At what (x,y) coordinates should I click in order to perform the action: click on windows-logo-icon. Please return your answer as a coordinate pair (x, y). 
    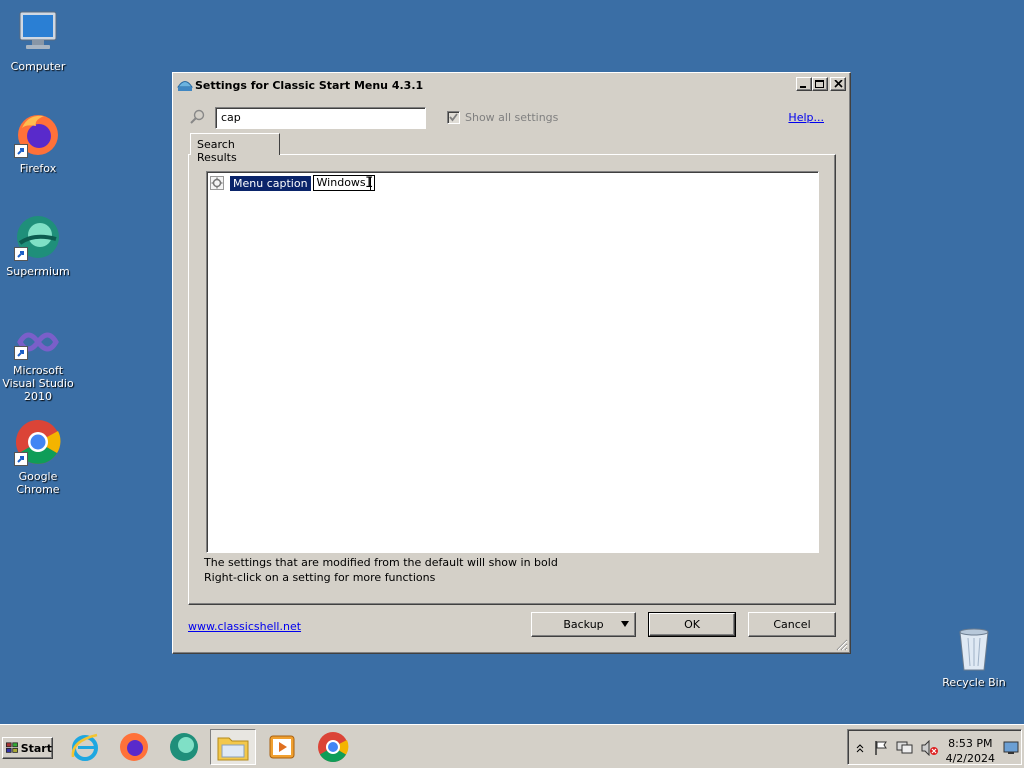
    Looking at the image, I should click on (12, 747).